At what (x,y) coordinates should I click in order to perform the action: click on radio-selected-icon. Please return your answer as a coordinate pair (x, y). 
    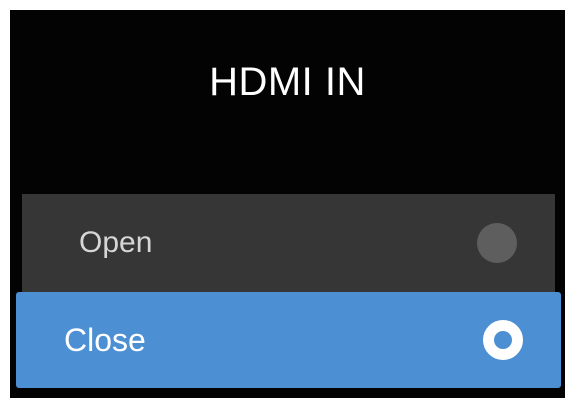
    Looking at the image, I should click on (503, 340).